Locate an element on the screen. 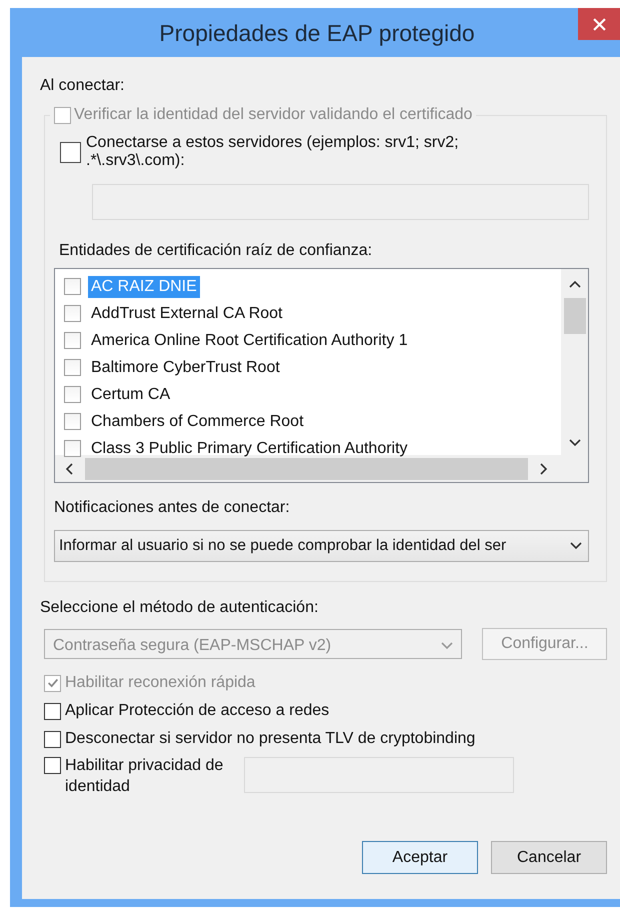  checkmark-icon is located at coordinates (53, 683).